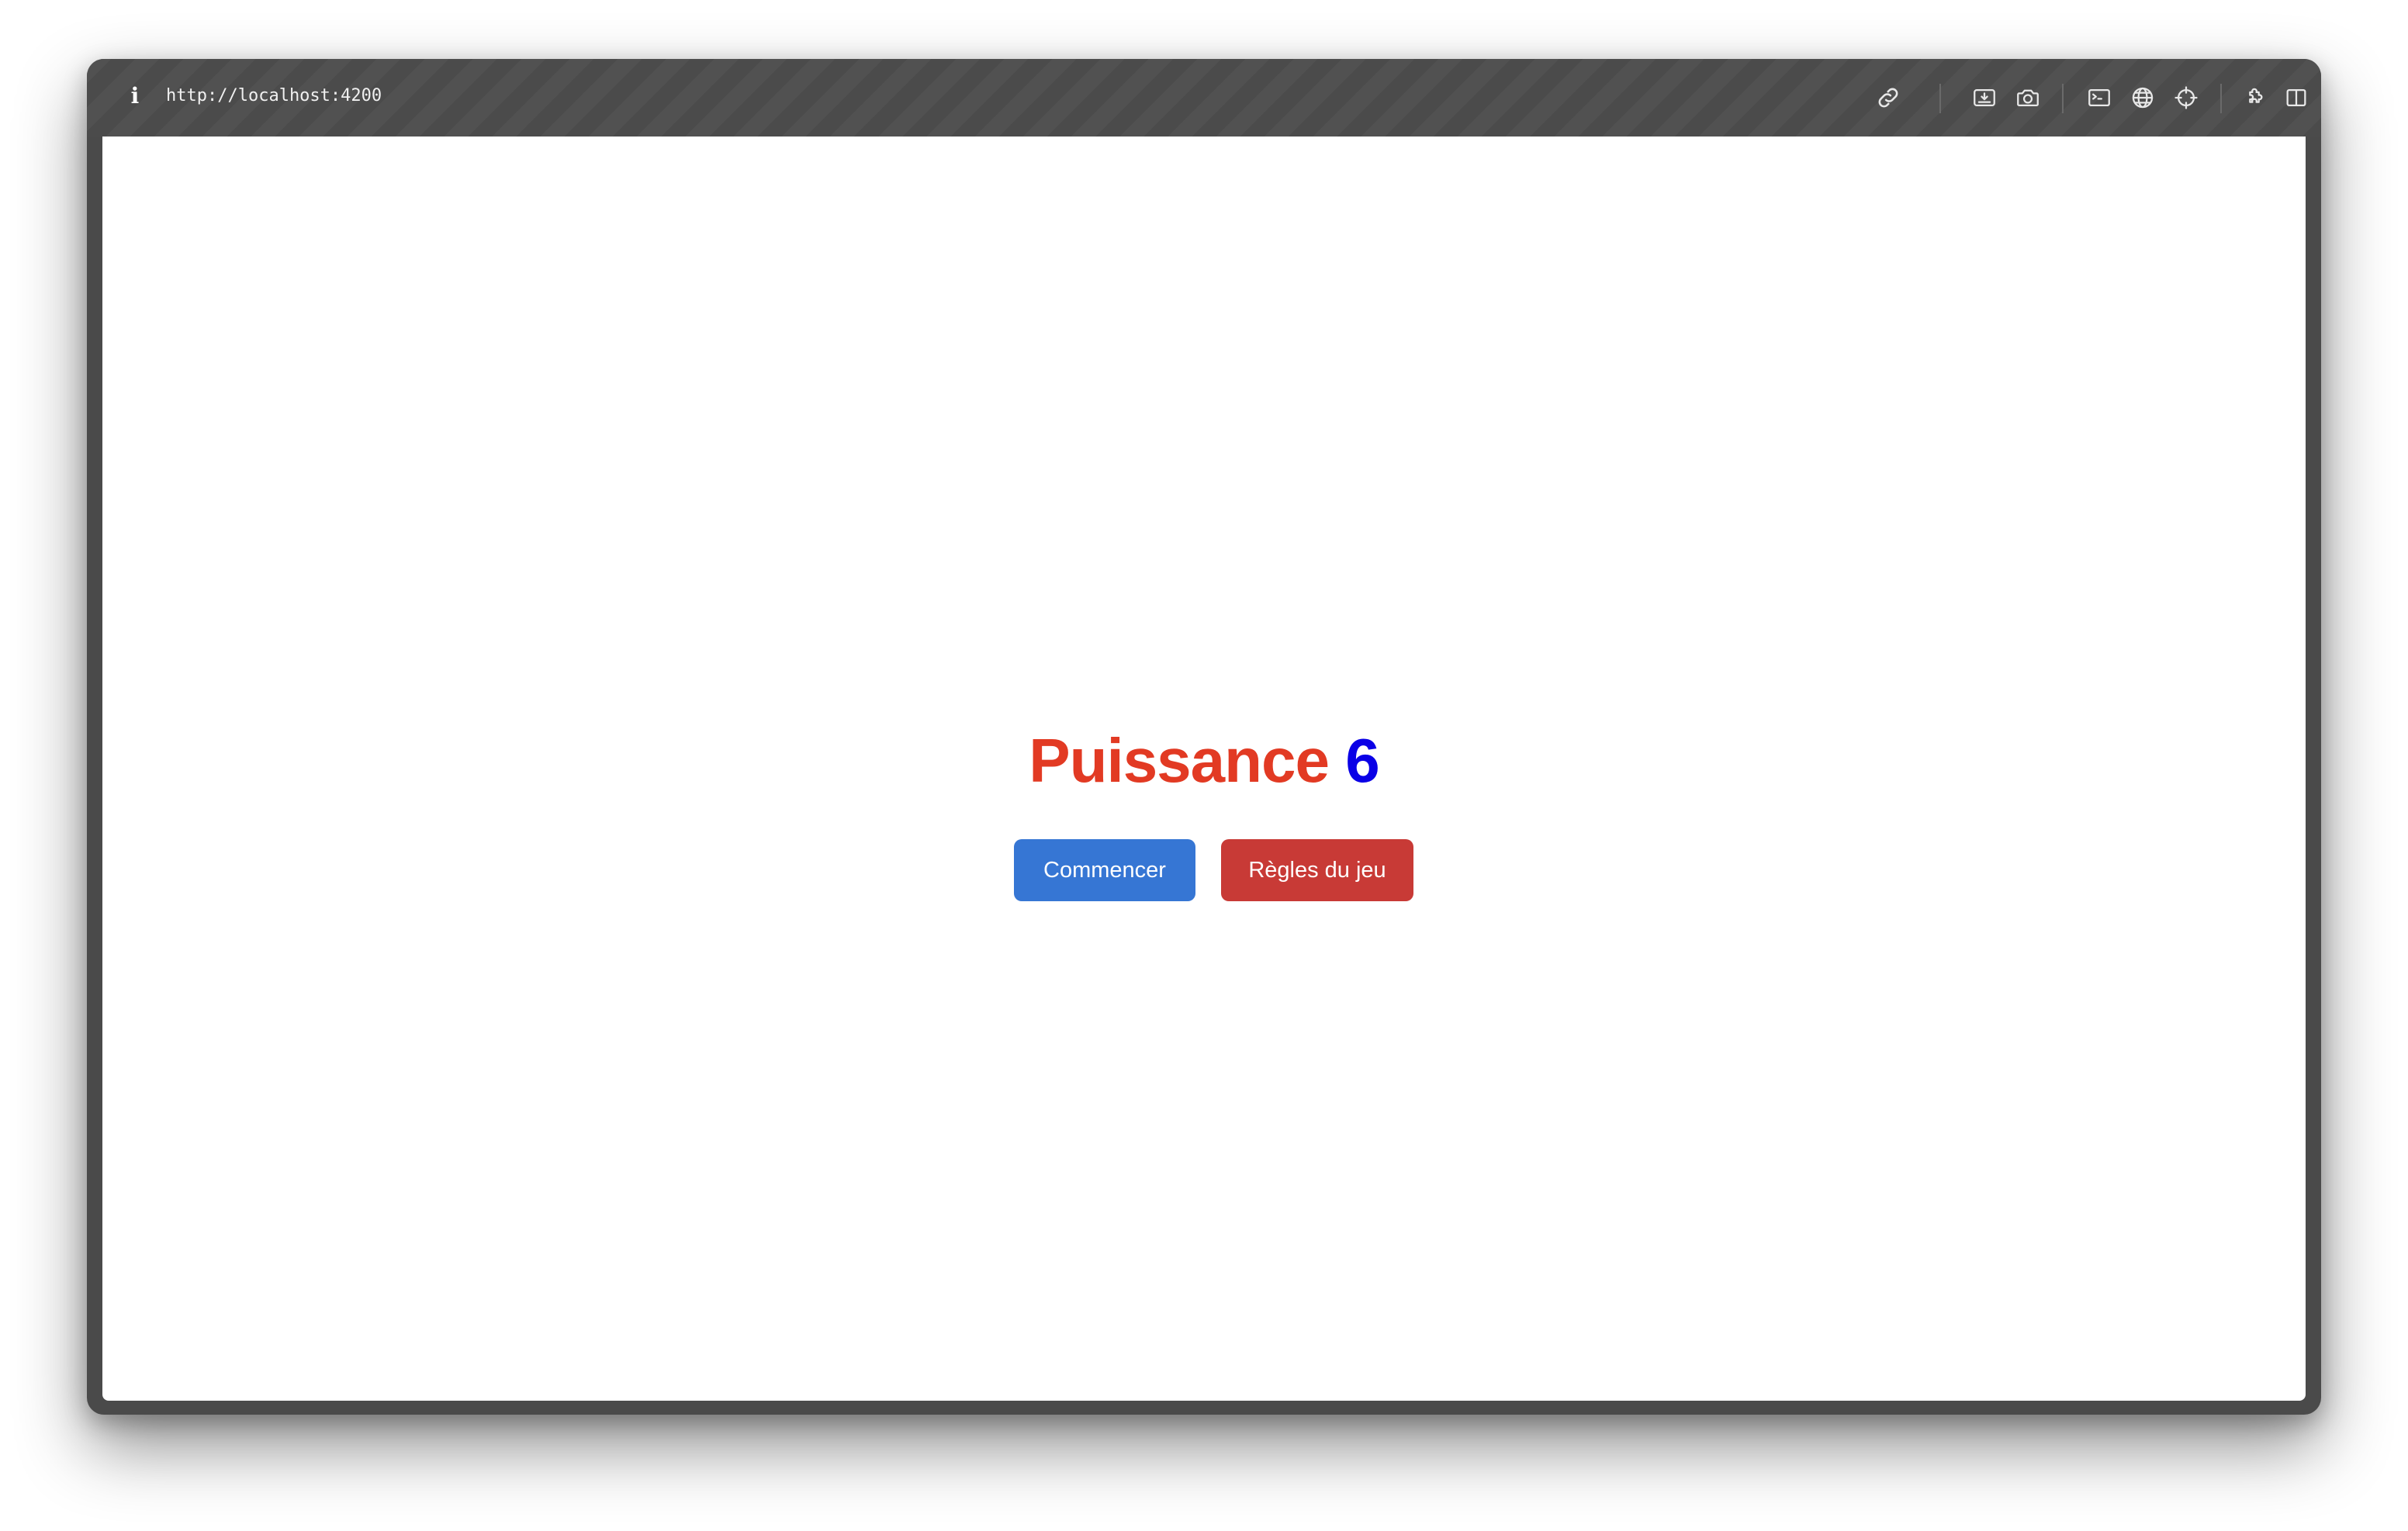 This screenshot has width=2408, height=1531. Describe the element at coordinates (1888, 98) in the screenshot. I see `link-icon` at that location.